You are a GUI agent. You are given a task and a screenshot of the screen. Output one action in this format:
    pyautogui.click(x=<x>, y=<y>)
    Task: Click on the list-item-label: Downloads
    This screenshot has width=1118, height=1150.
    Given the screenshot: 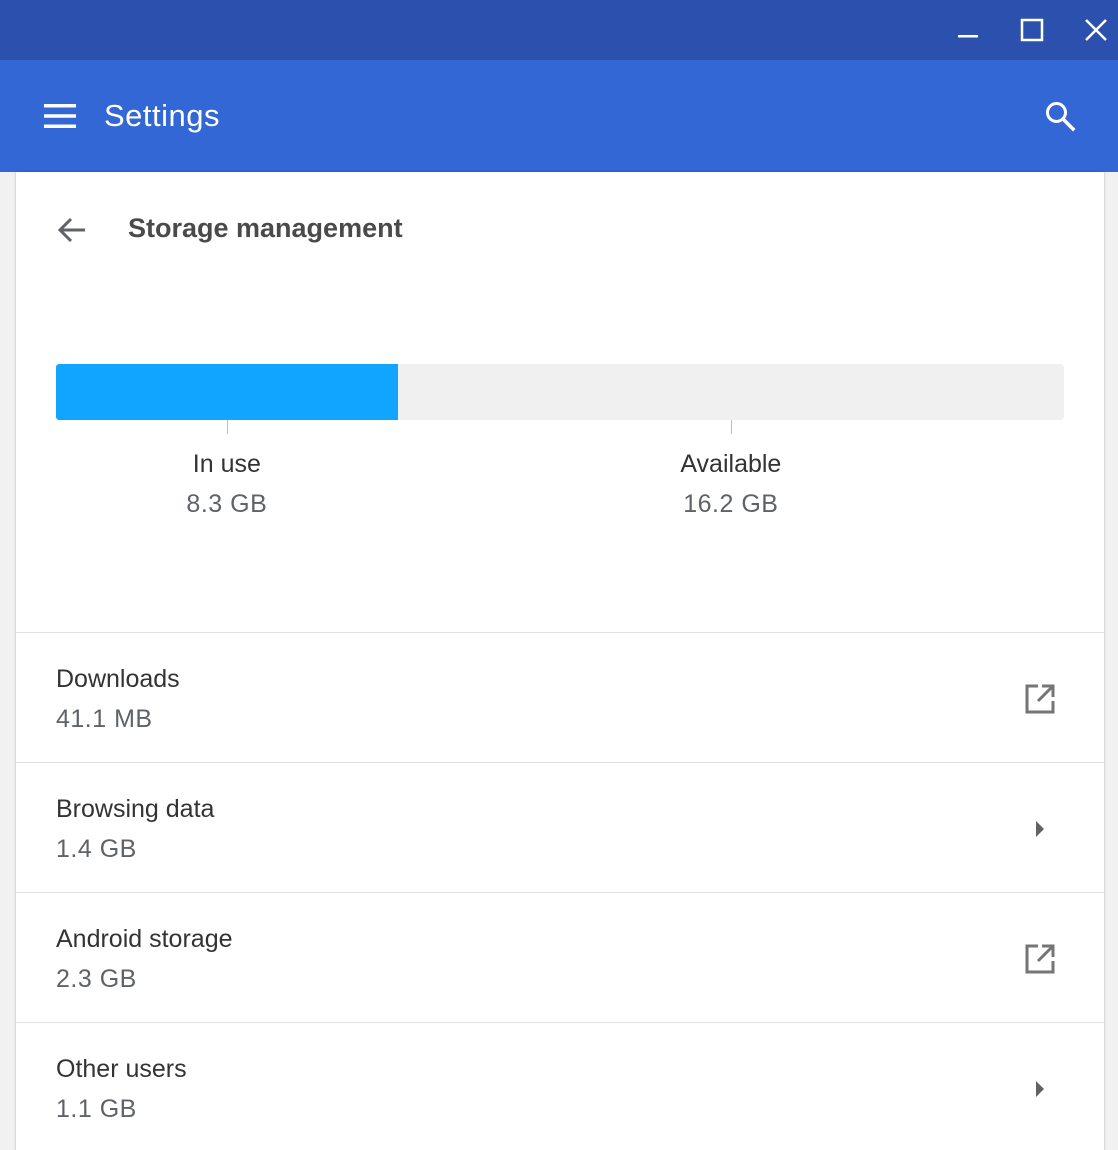 What is the action you would take?
    pyautogui.click(x=118, y=679)
    